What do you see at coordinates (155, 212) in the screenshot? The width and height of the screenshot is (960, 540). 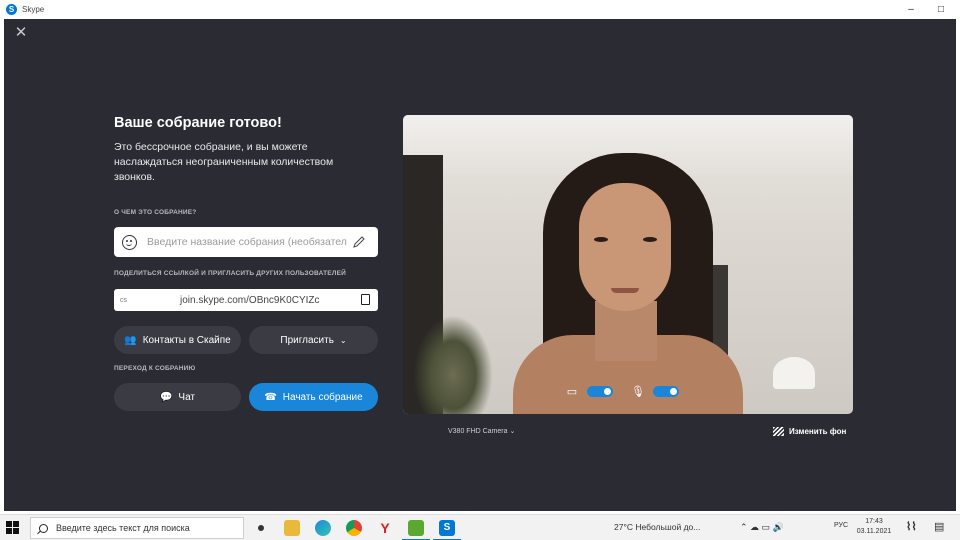 I see `about-label: О ЧЕМ ЭТО СОБРАНИЕ?` at bounding box center [155, 212].